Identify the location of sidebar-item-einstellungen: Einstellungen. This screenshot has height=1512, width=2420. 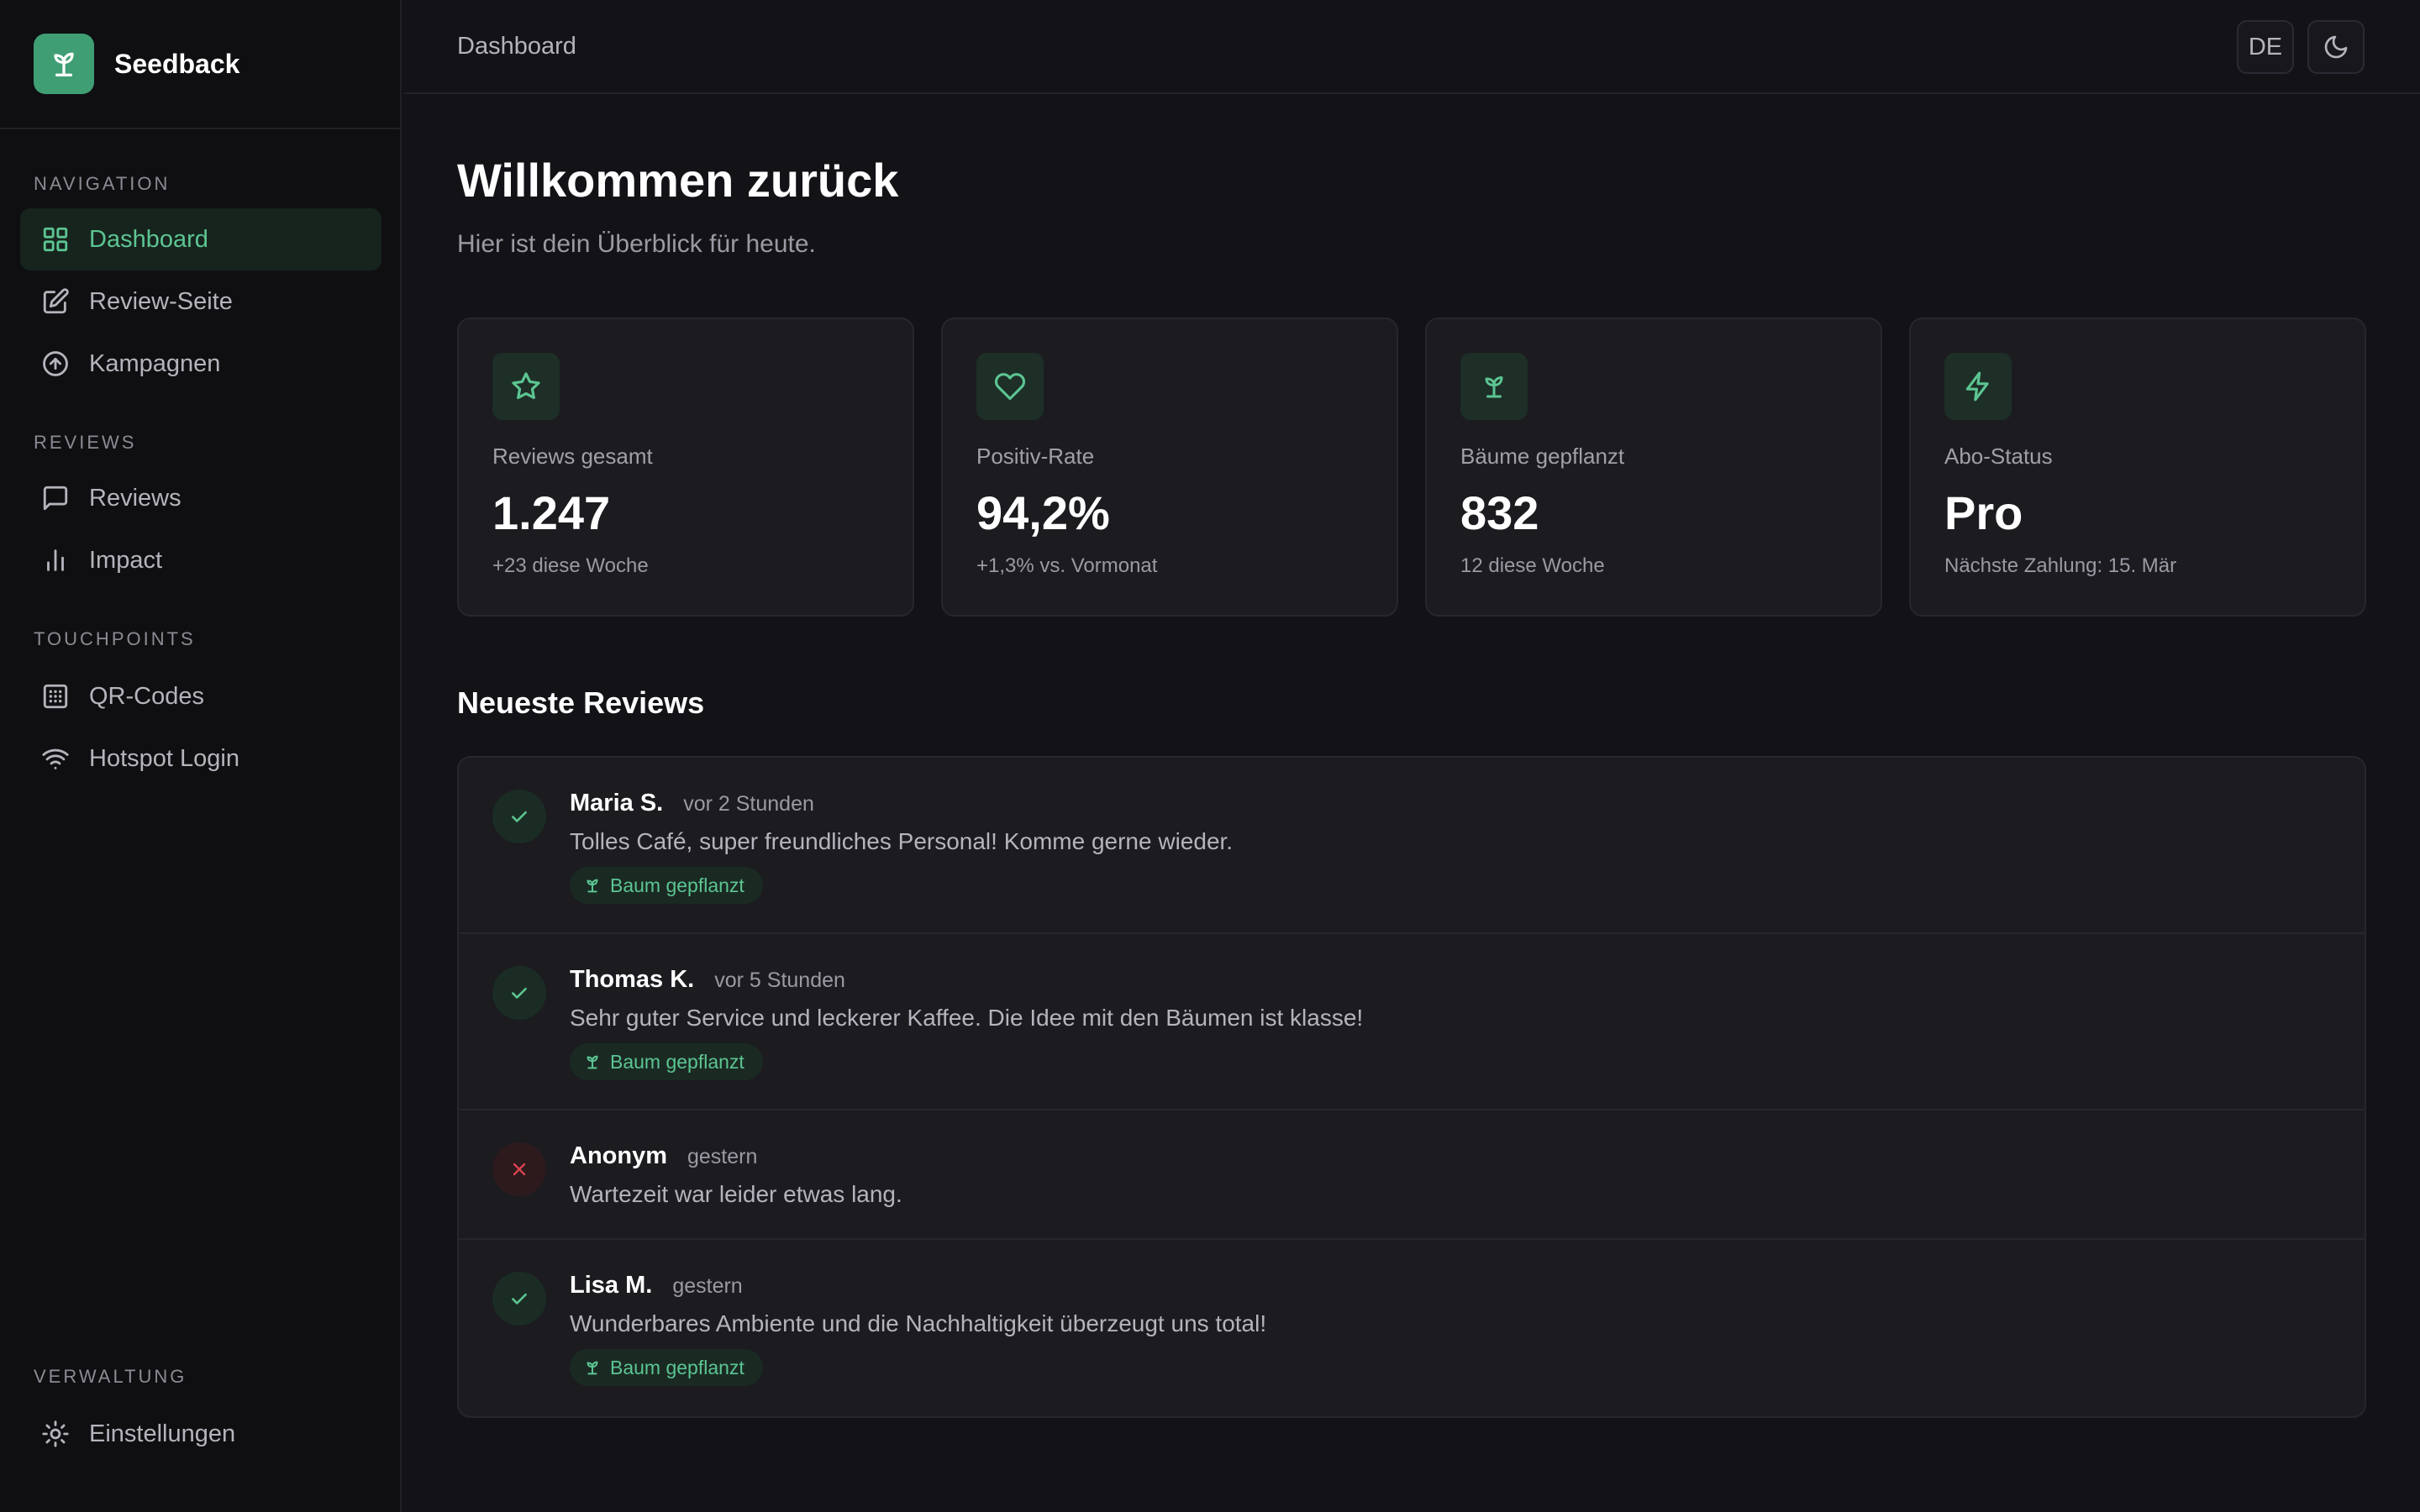
(200, 1434).